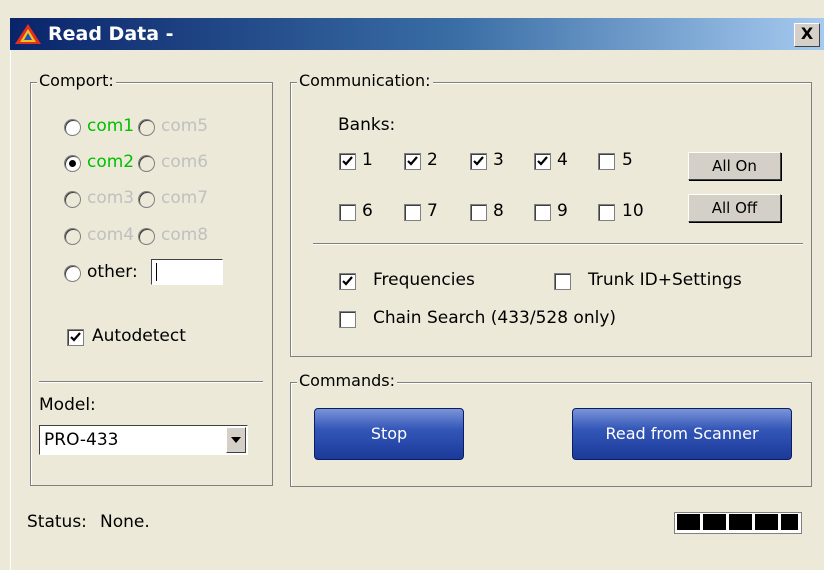 This screenshot has width=824, height=570. Describe the element at coordinates (734, 208) in the screenshot. I see `all-off-button: All Off` at that location.